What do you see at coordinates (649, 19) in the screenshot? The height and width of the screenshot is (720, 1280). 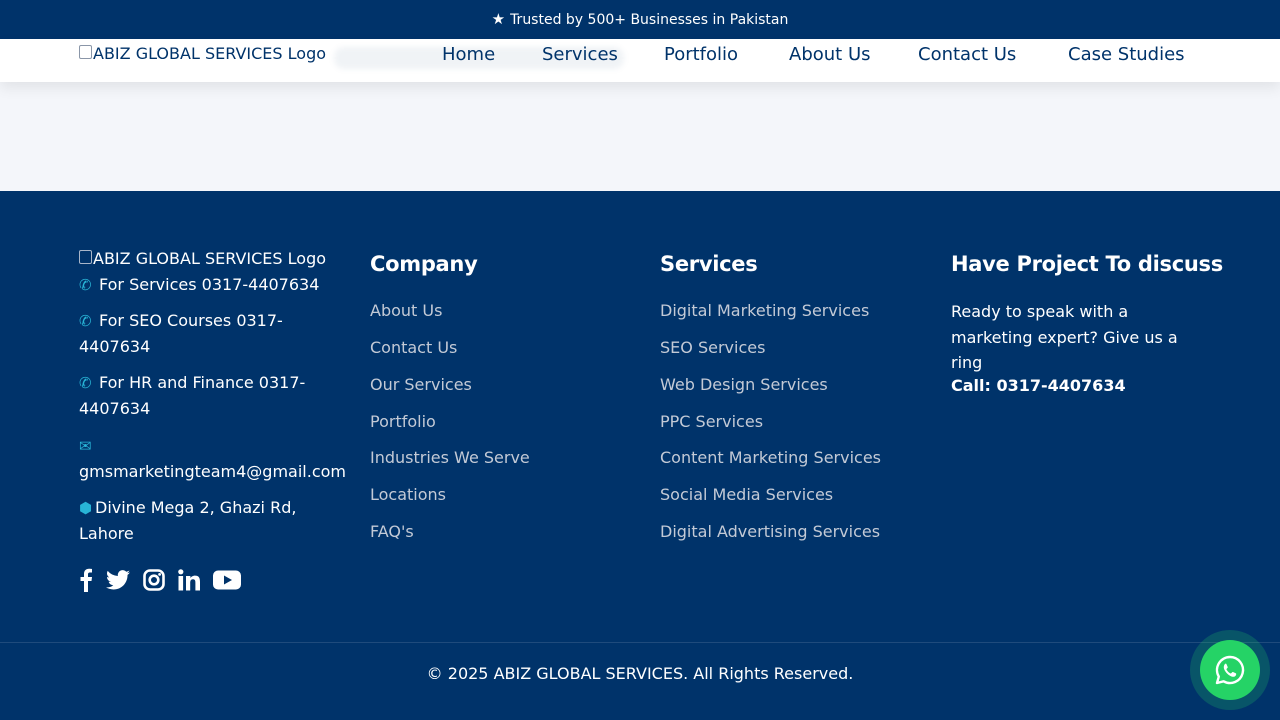 I see `announcement-text: Trusted by 500+ Businesses in Pakistan` at bounding box center [649, 19].